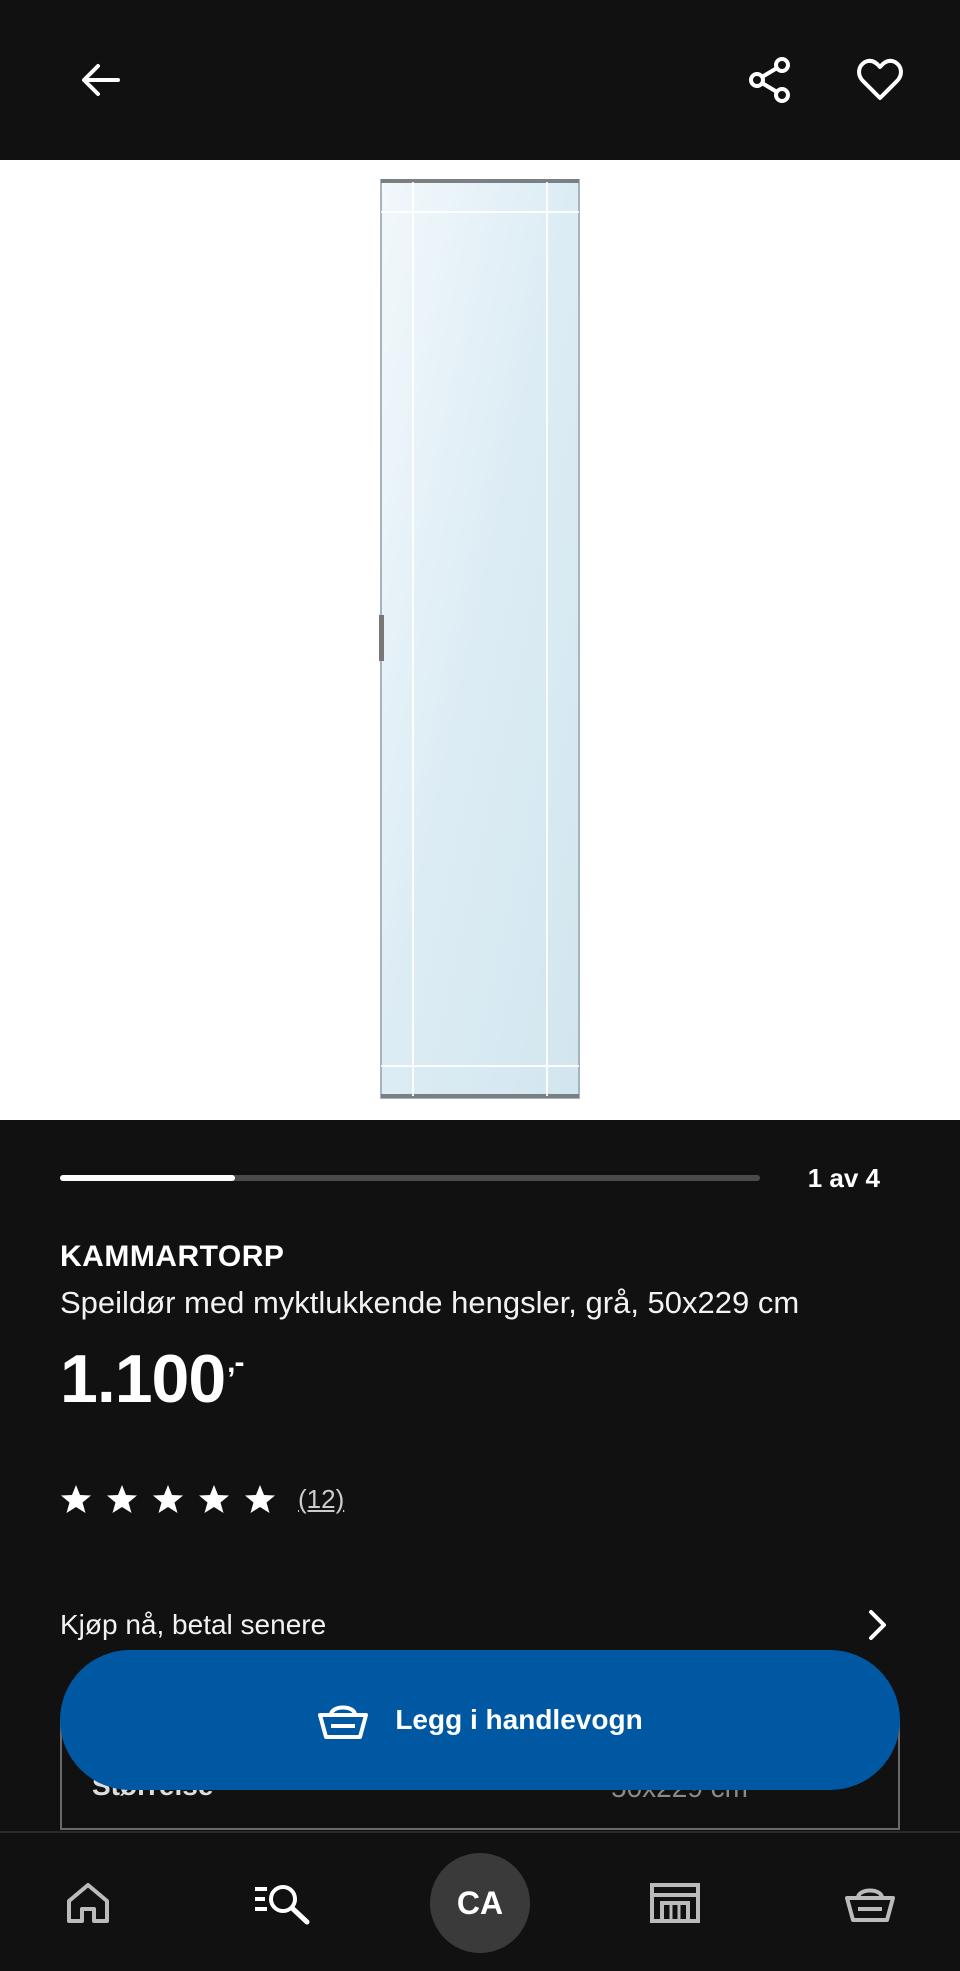 The image size is (960, 1971). I want to click on nav-stores, so click(675, 1902).